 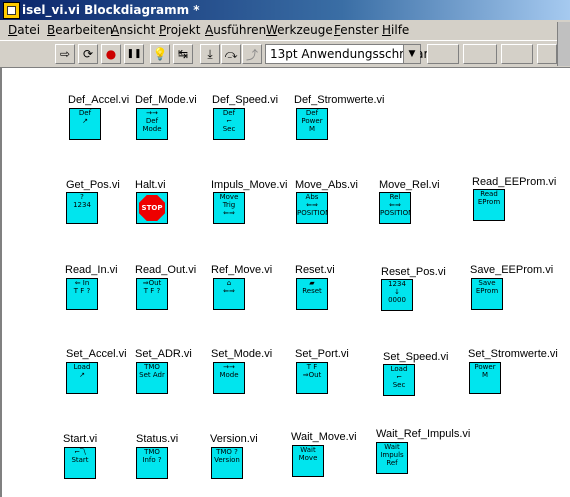 What do you see at coordinates (82, 378) in the screenshot?
I see `vi-icon: Load ↗` at bounding box center [82, 378].